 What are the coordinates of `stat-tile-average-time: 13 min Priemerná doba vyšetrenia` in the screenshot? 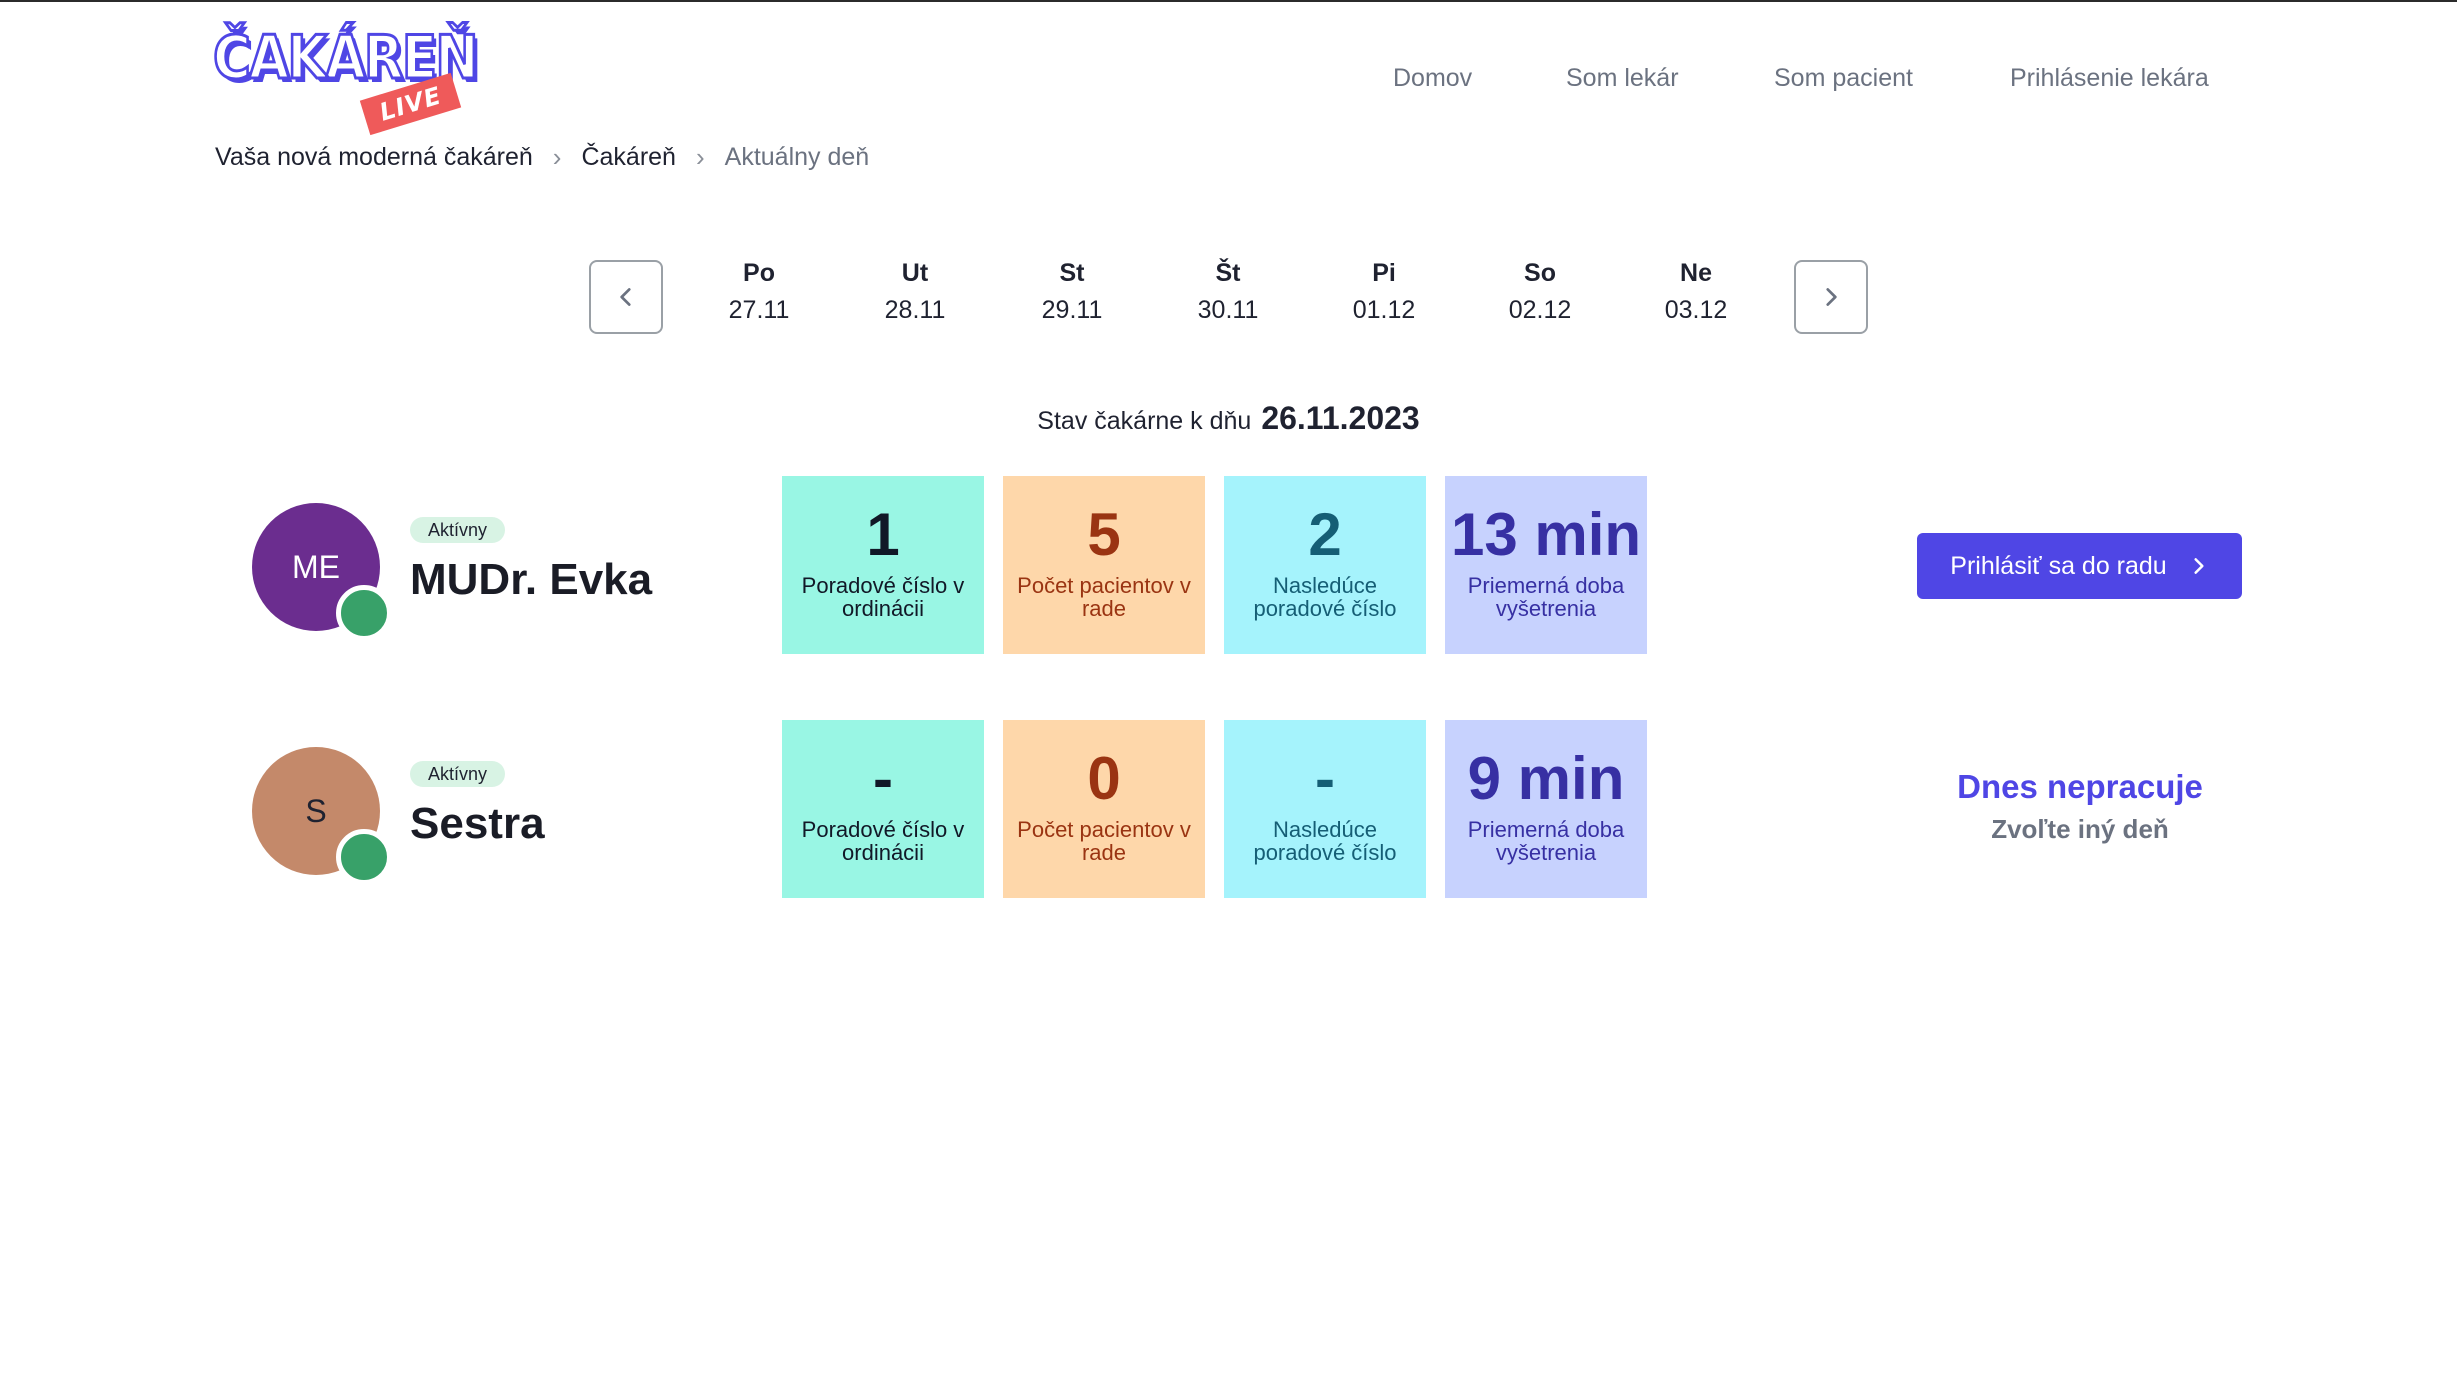 It's located at (1546, 565).